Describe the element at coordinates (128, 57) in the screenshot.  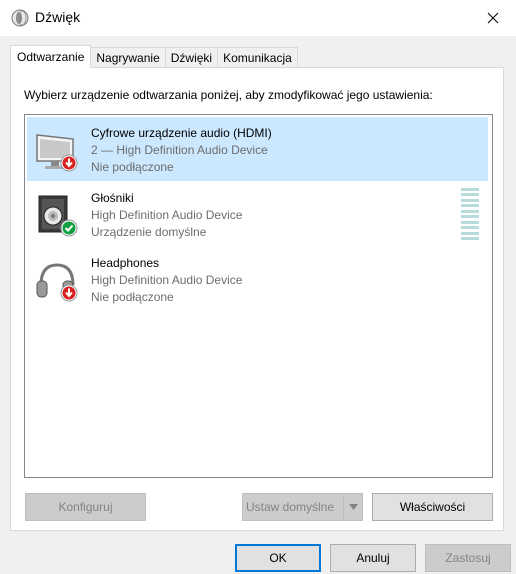
I see `tab-recording: Nagrywanie` at that location.